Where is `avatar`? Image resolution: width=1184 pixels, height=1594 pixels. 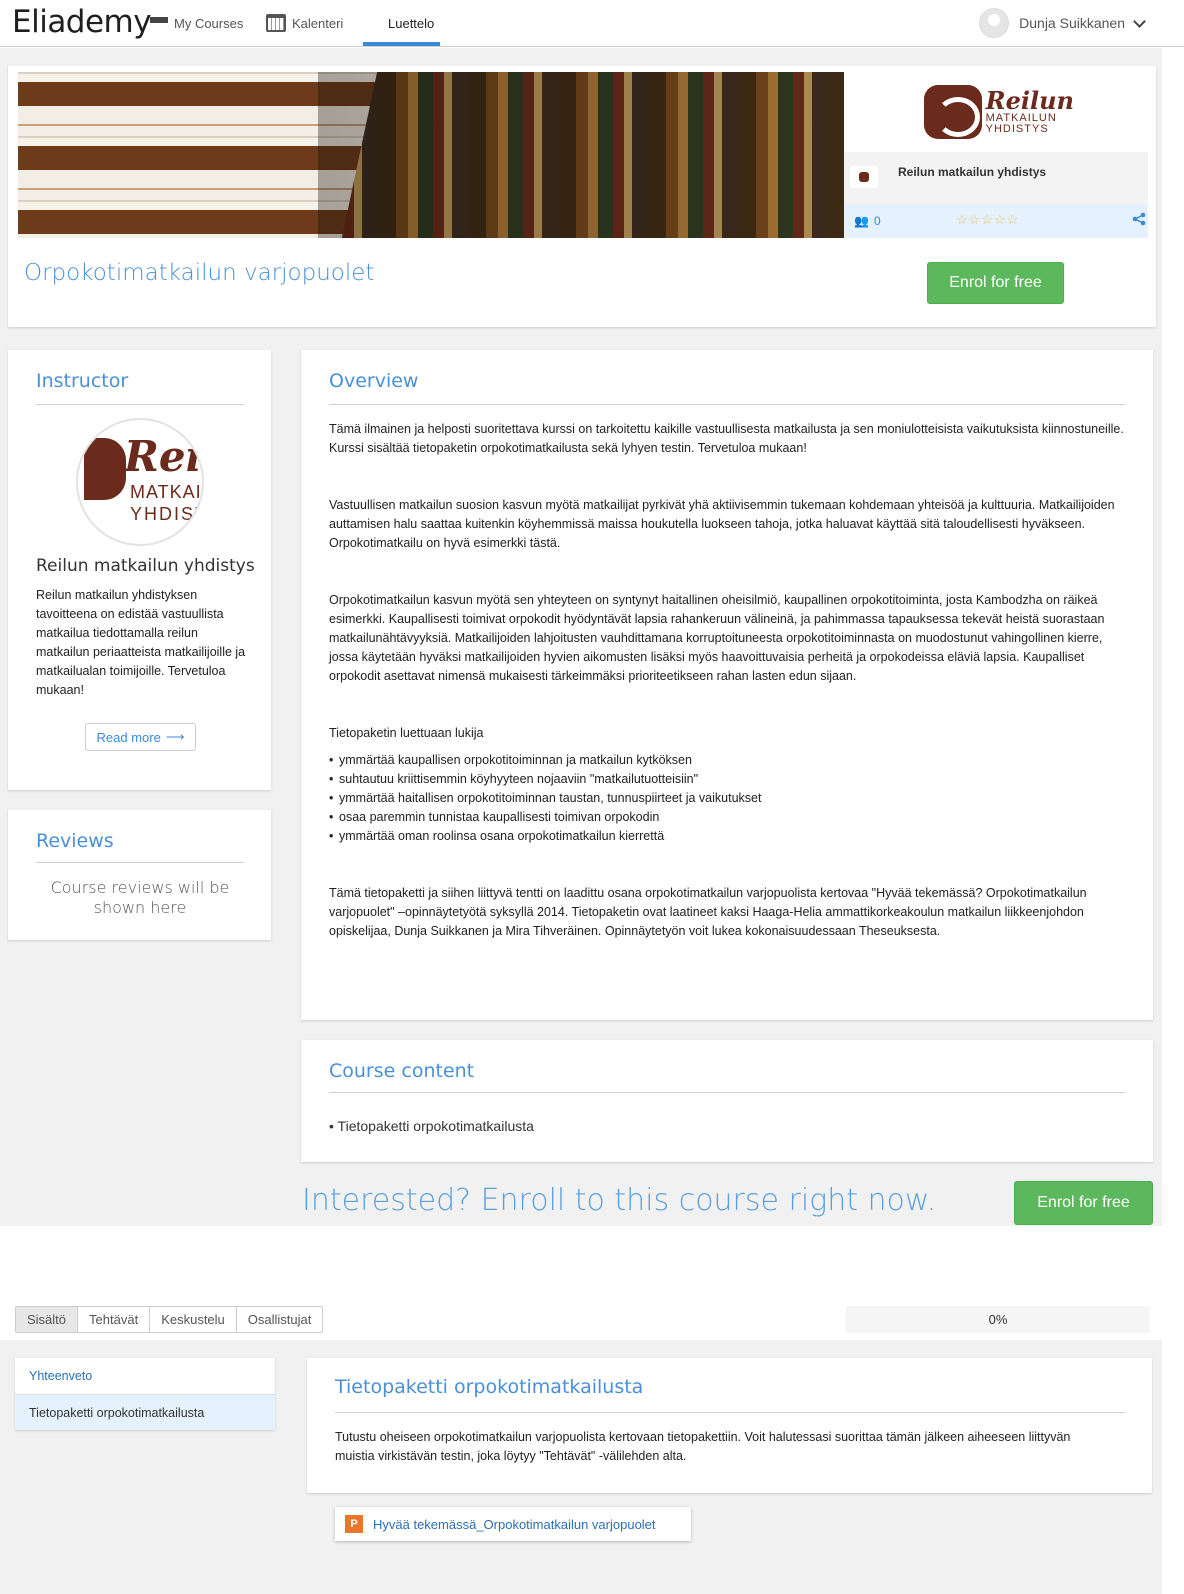
avatar is located at coordinates (994, 23).